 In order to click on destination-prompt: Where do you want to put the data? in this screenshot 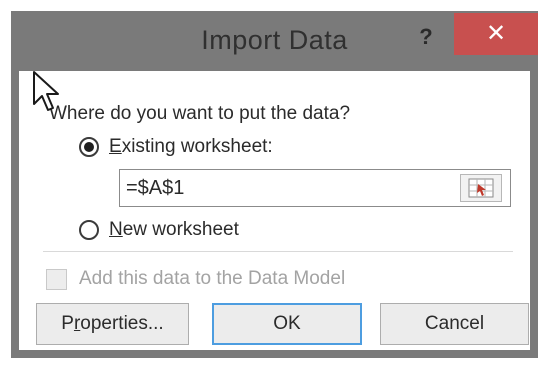, I will do `click(200, 113)`.